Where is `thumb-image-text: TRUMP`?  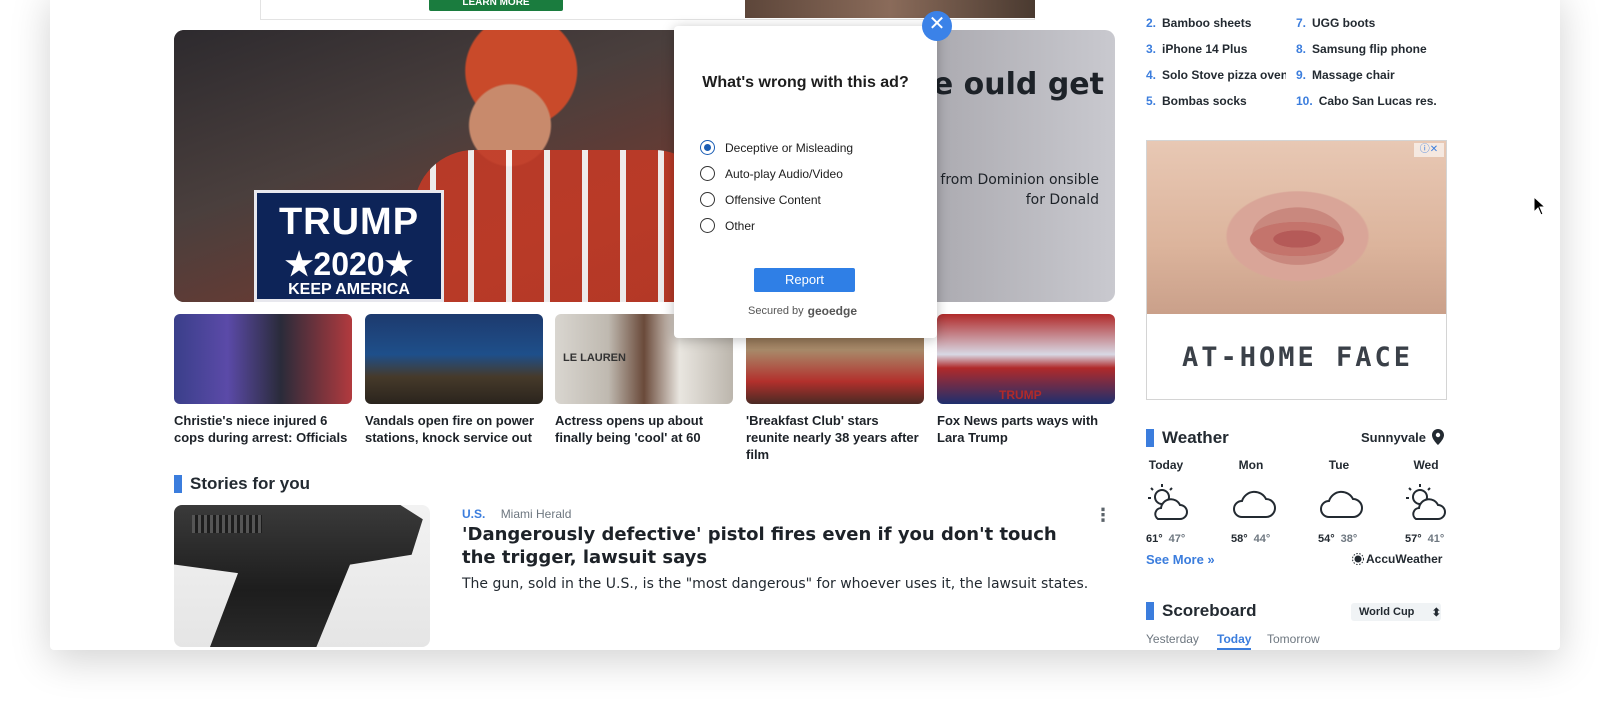
thumb-image-text: TRUMP is located at coordinates (1020, 395).